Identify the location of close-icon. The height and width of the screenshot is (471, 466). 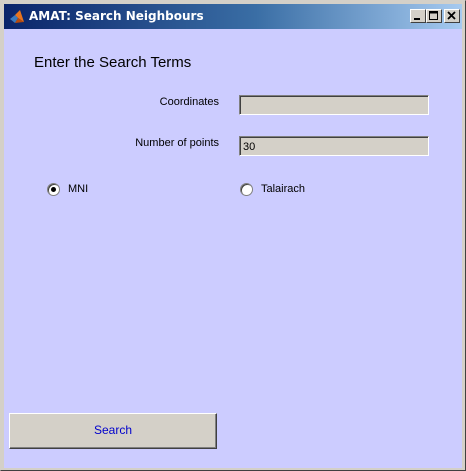
(451, 15).